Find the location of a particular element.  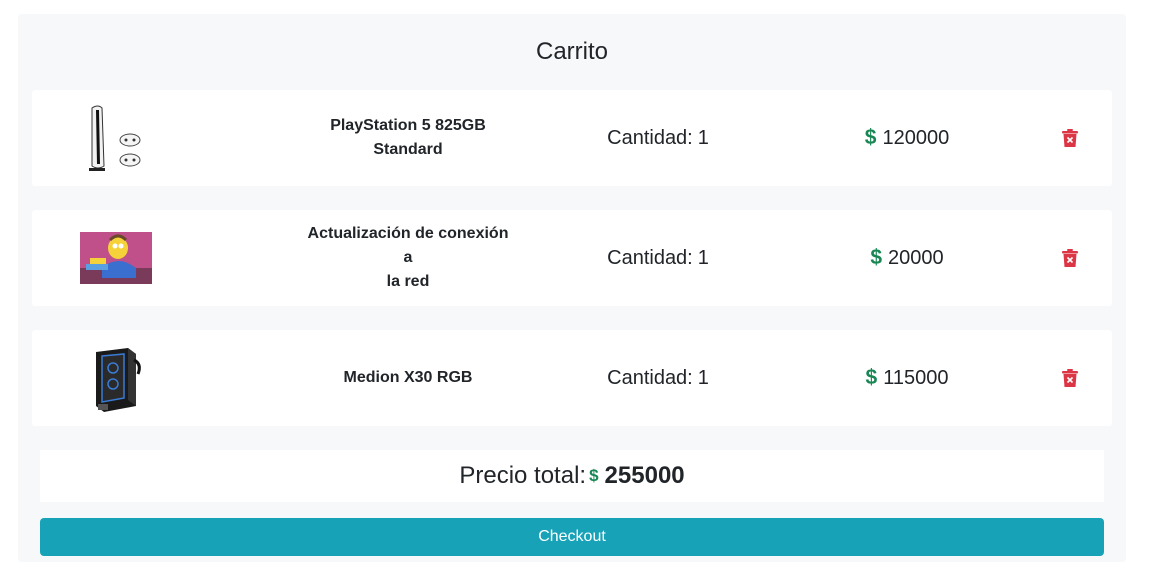

total-value: 255000 is located at coordinates (644, 475).